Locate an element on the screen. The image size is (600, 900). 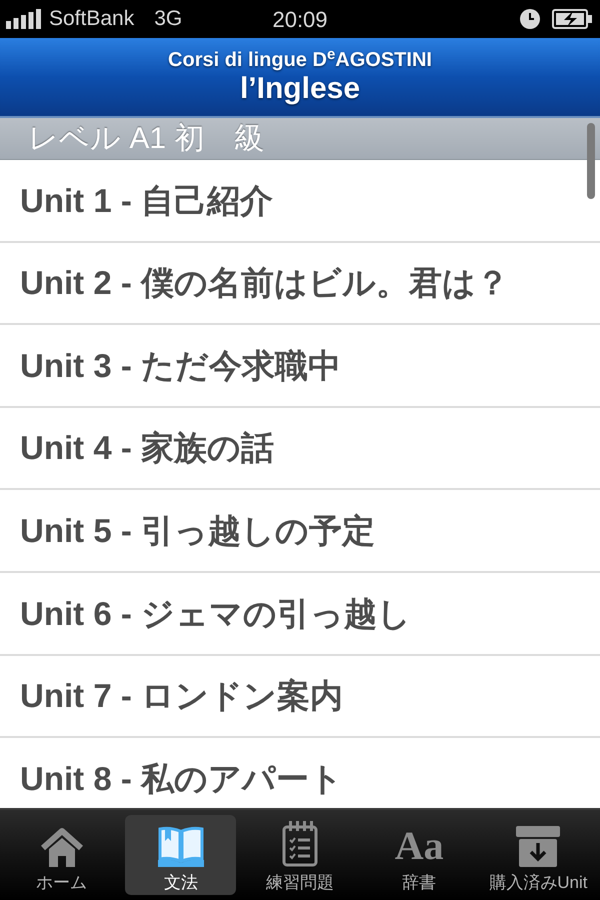
carrier-name: SoftBank is located at coordinates (91, 19).